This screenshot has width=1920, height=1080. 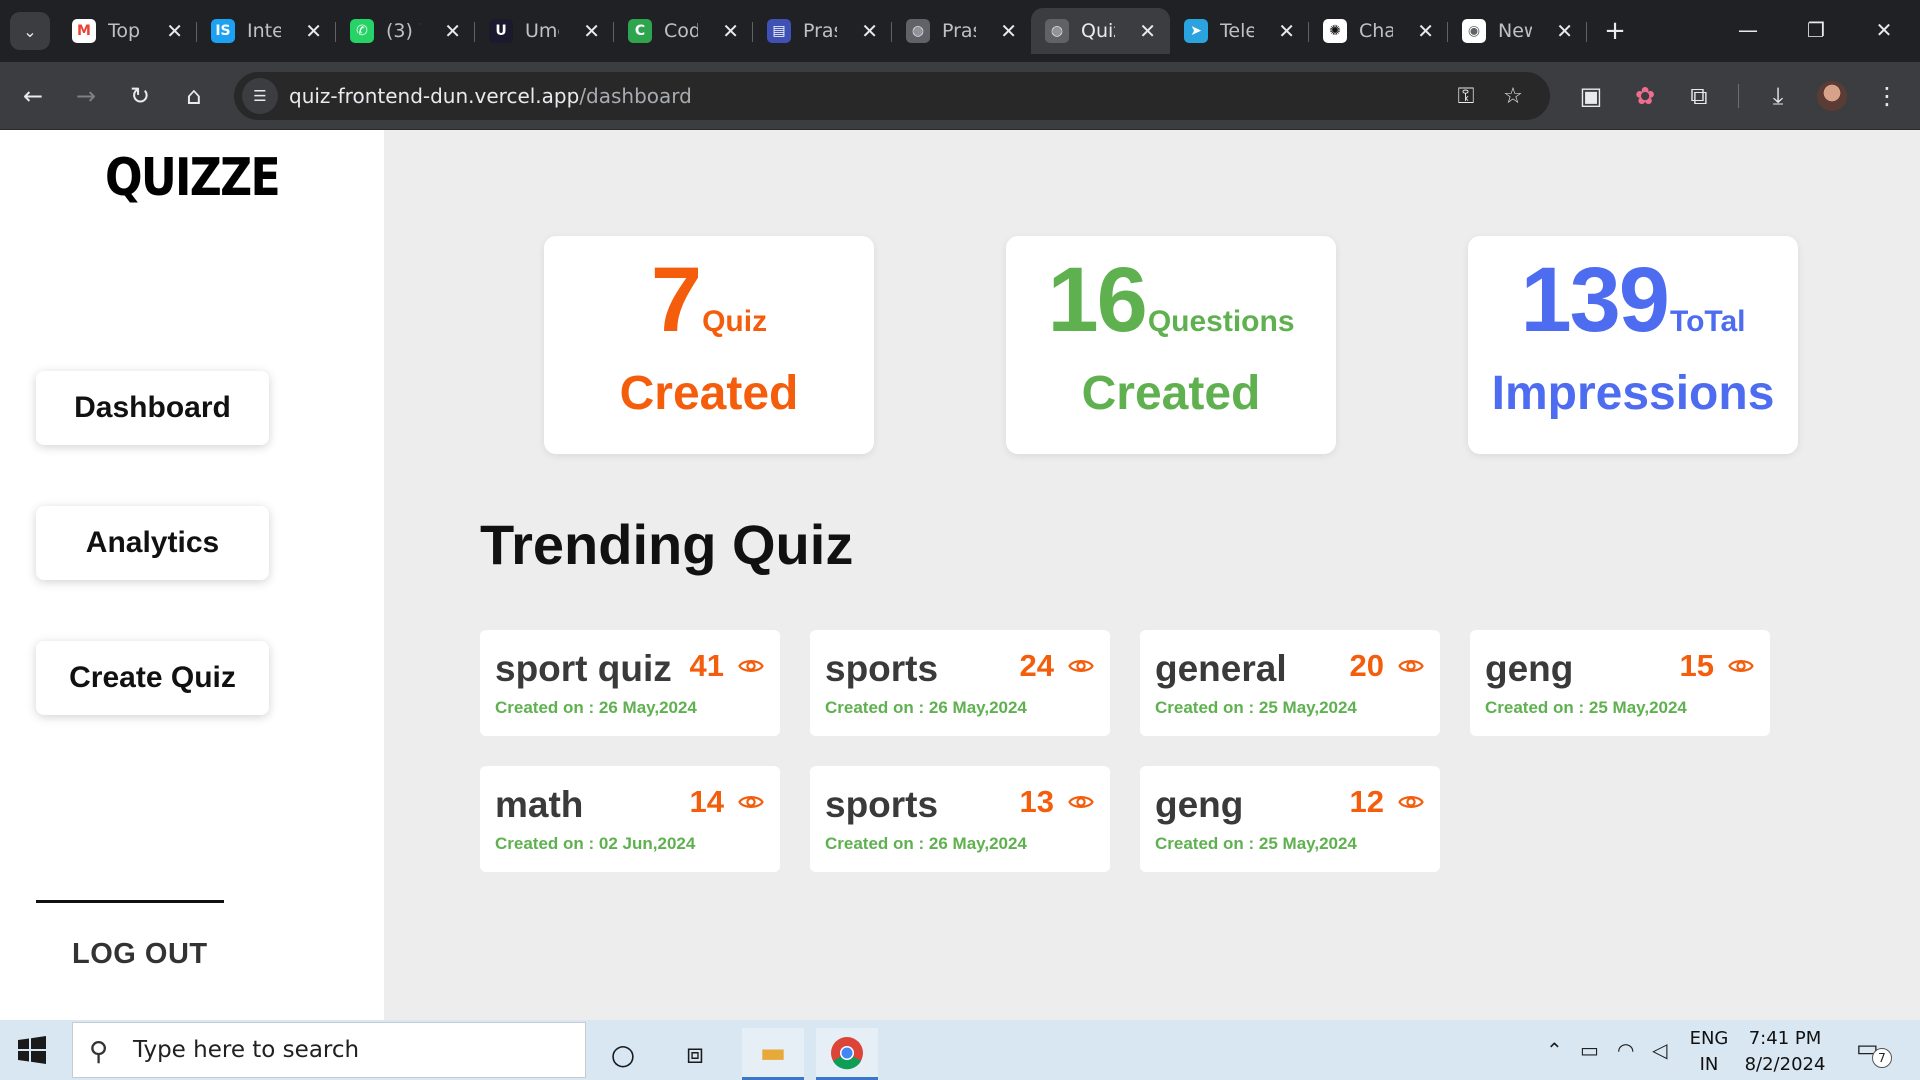 I want to click on browser-tab: ➤ Teleg ✕, so click(x=1239, y=31).